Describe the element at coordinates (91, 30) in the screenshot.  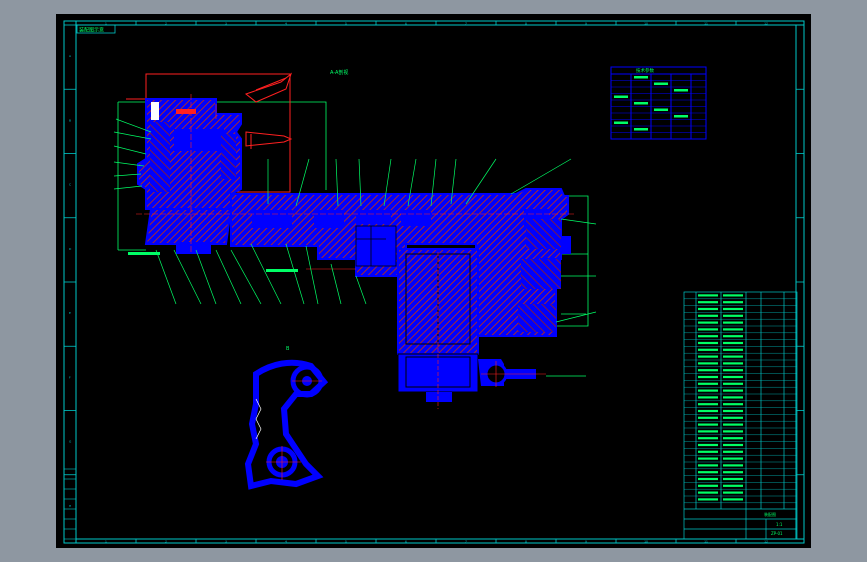
I see `title-tab-text: 装配图示意` at that location.